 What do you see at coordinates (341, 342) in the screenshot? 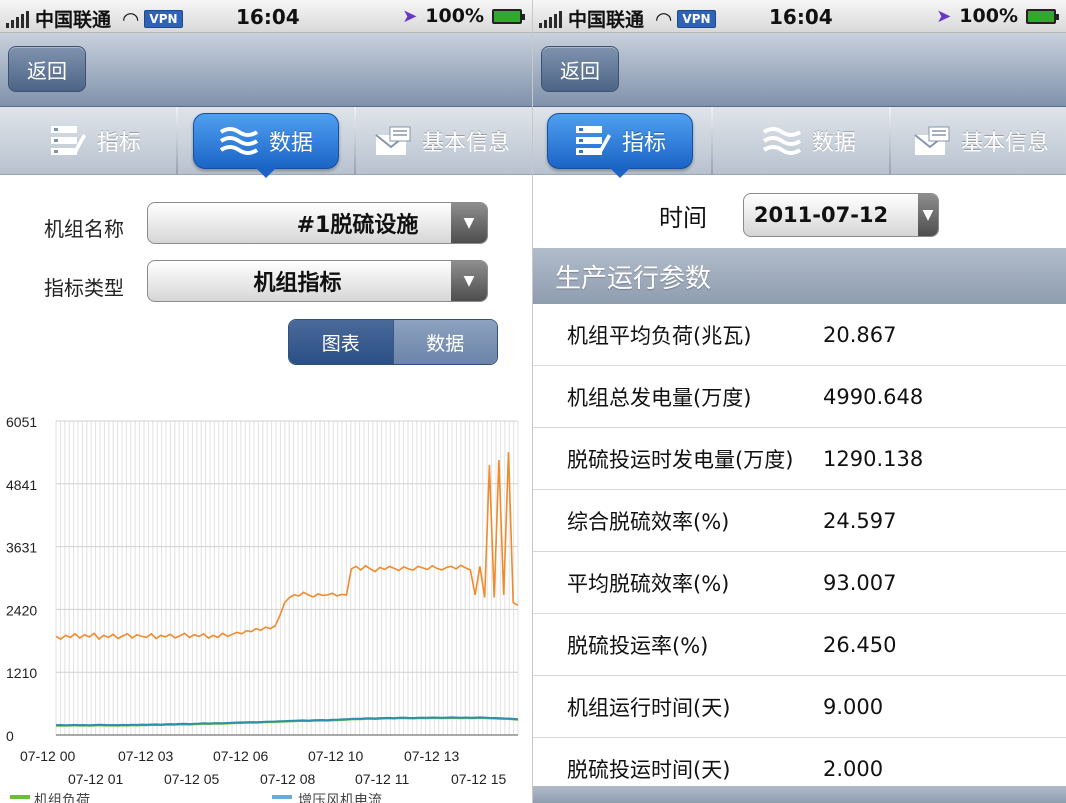
I see `chart-view-button: 图表` at bounding box center [341, 342].